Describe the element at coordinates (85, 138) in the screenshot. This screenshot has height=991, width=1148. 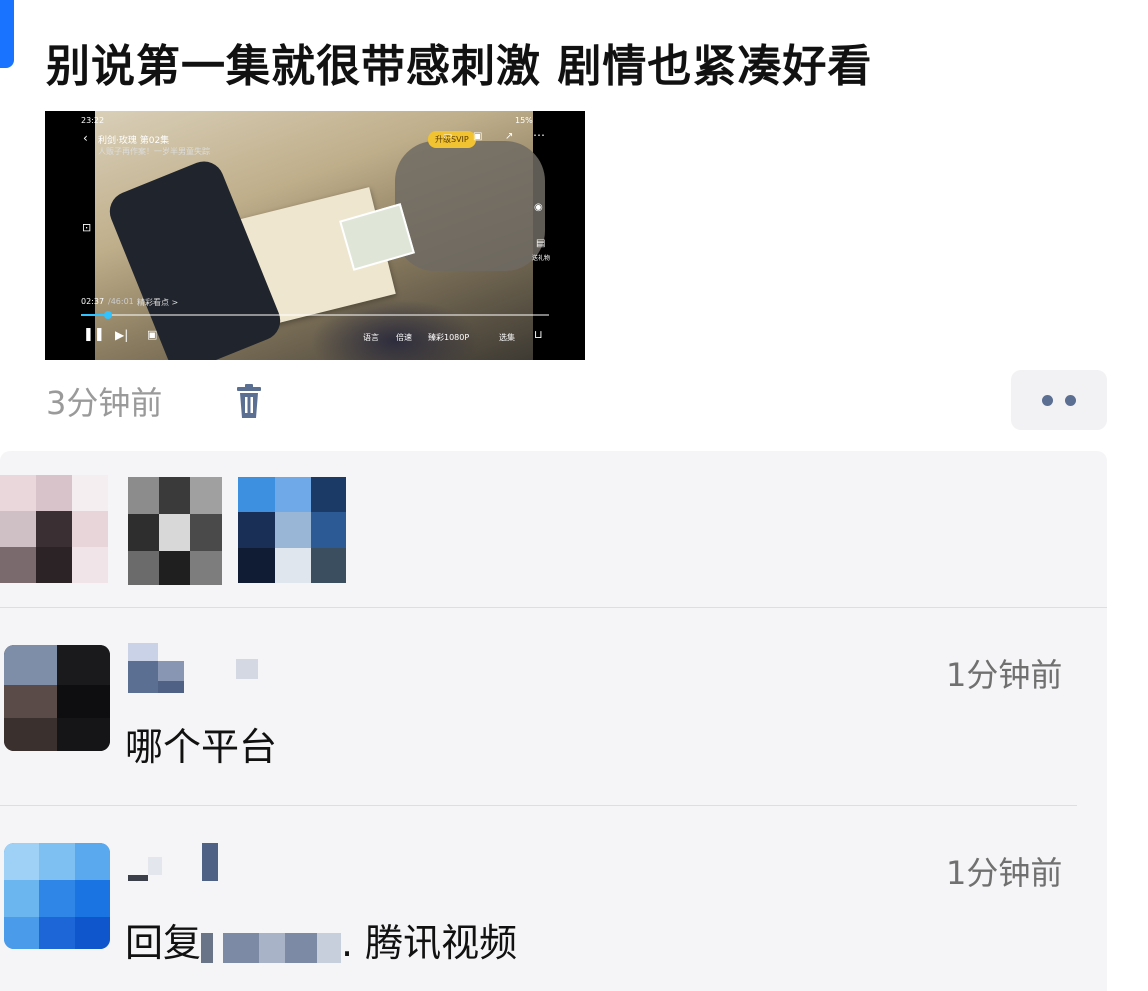
I see `back-icon: ‹` at that location.